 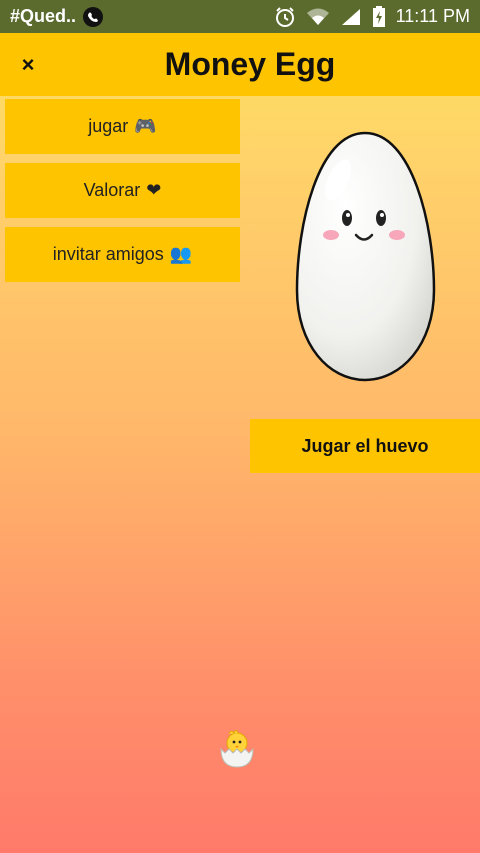 What do you see at coordinates (240, 16) in the screenshot?
I see `status-bar: #Qued.. 11:11 PM` at bounding box center [240, 16].